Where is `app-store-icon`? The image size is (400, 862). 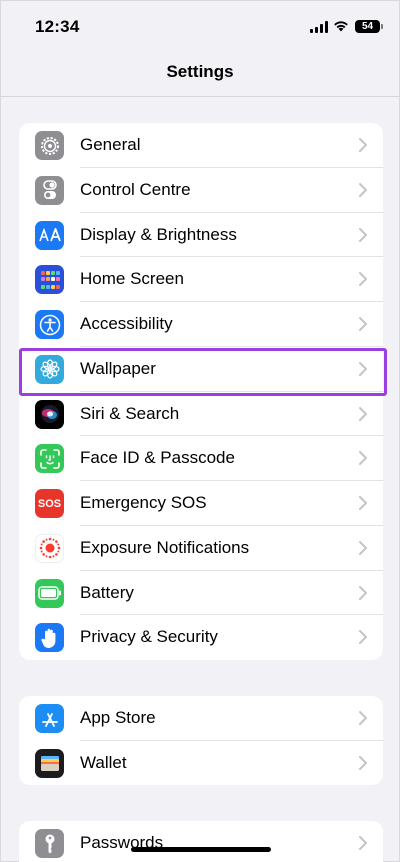 app-store-icon is located at coordinates (49, 718).